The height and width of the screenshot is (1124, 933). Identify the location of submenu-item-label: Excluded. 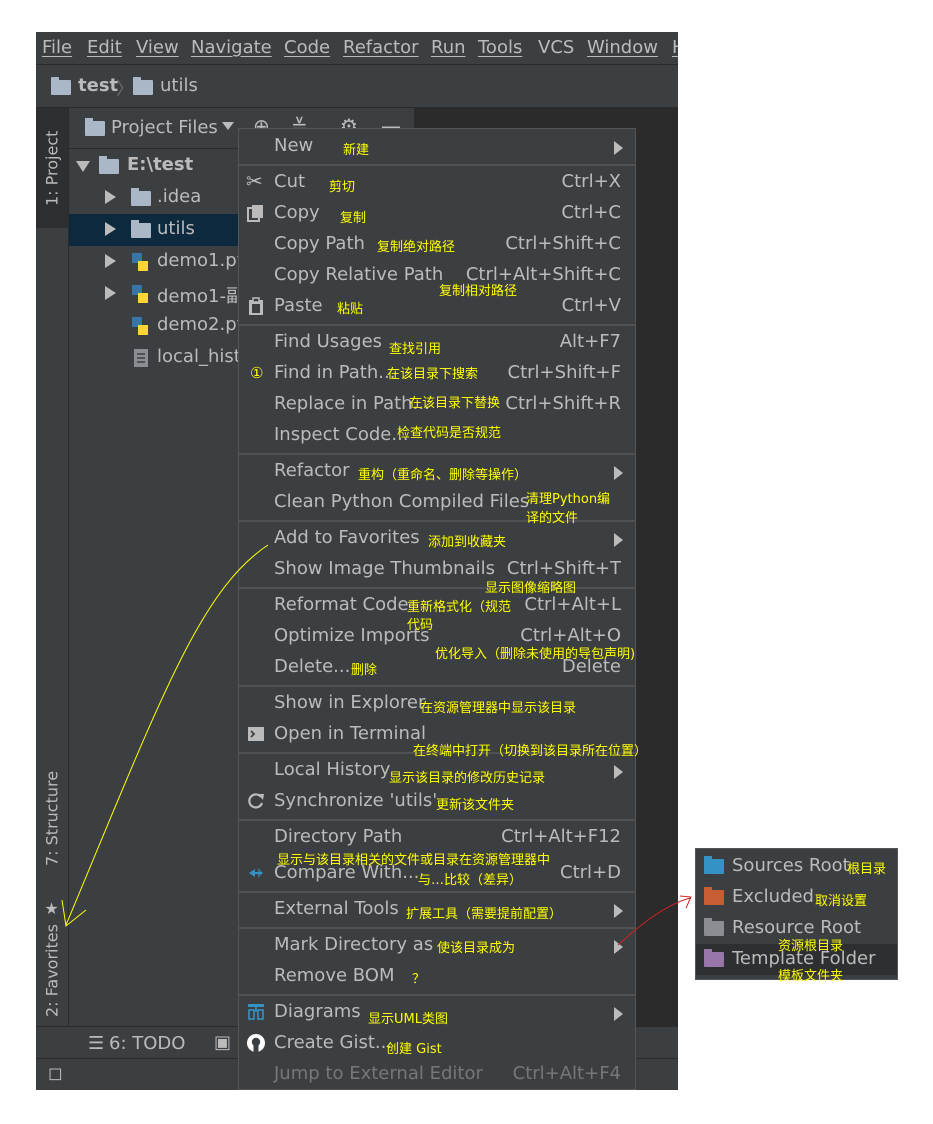
(773, 896).